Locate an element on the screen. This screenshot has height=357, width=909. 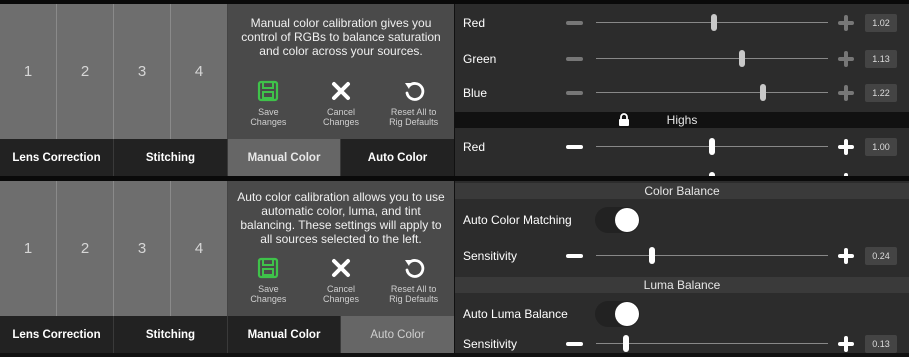
auto-color-matching-toggle is located at coordinates (617, 220).